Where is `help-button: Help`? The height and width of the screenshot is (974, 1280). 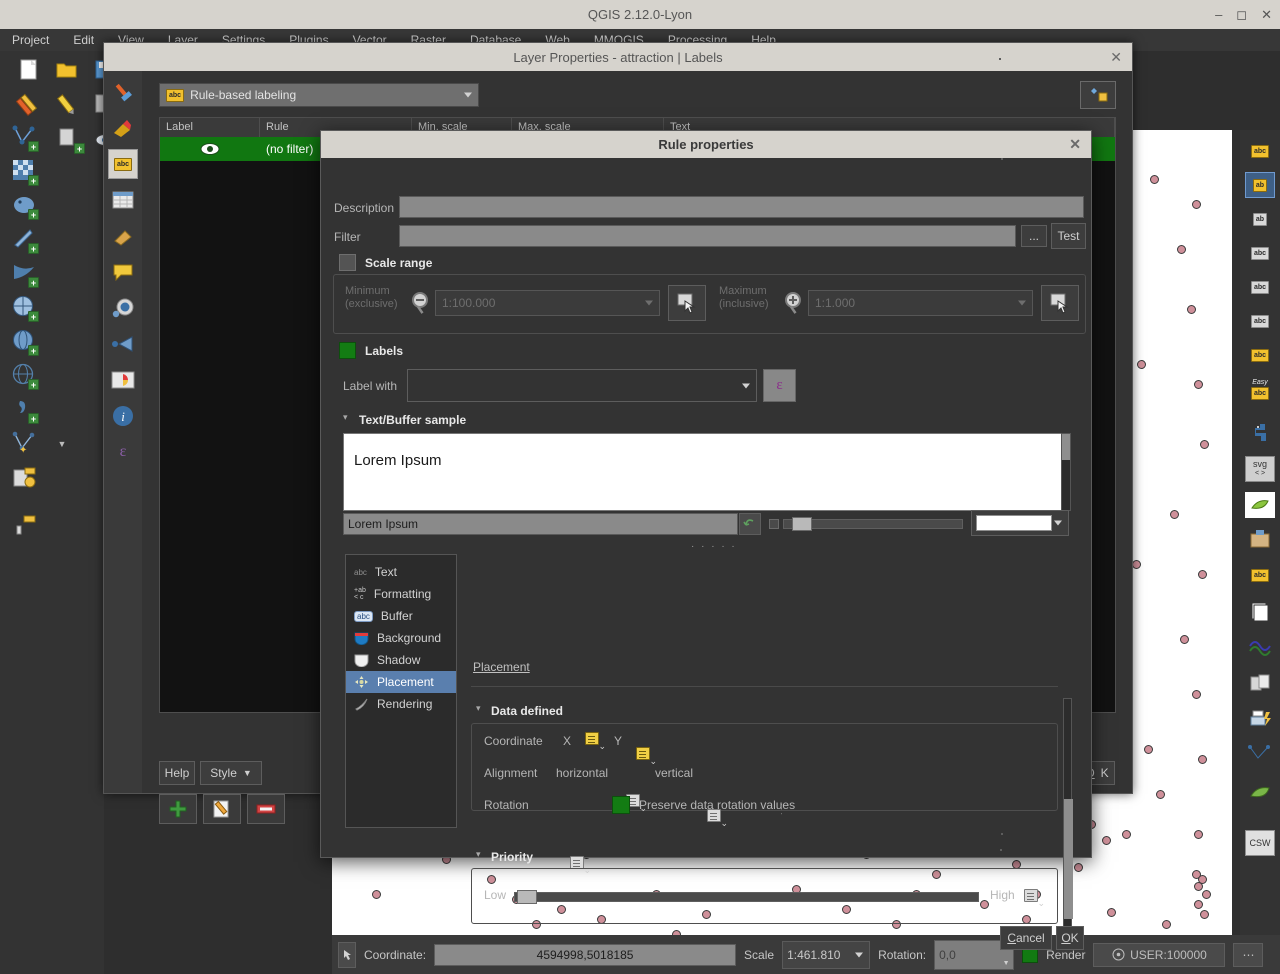 help-button: Help is located at coordinates (177, 773).